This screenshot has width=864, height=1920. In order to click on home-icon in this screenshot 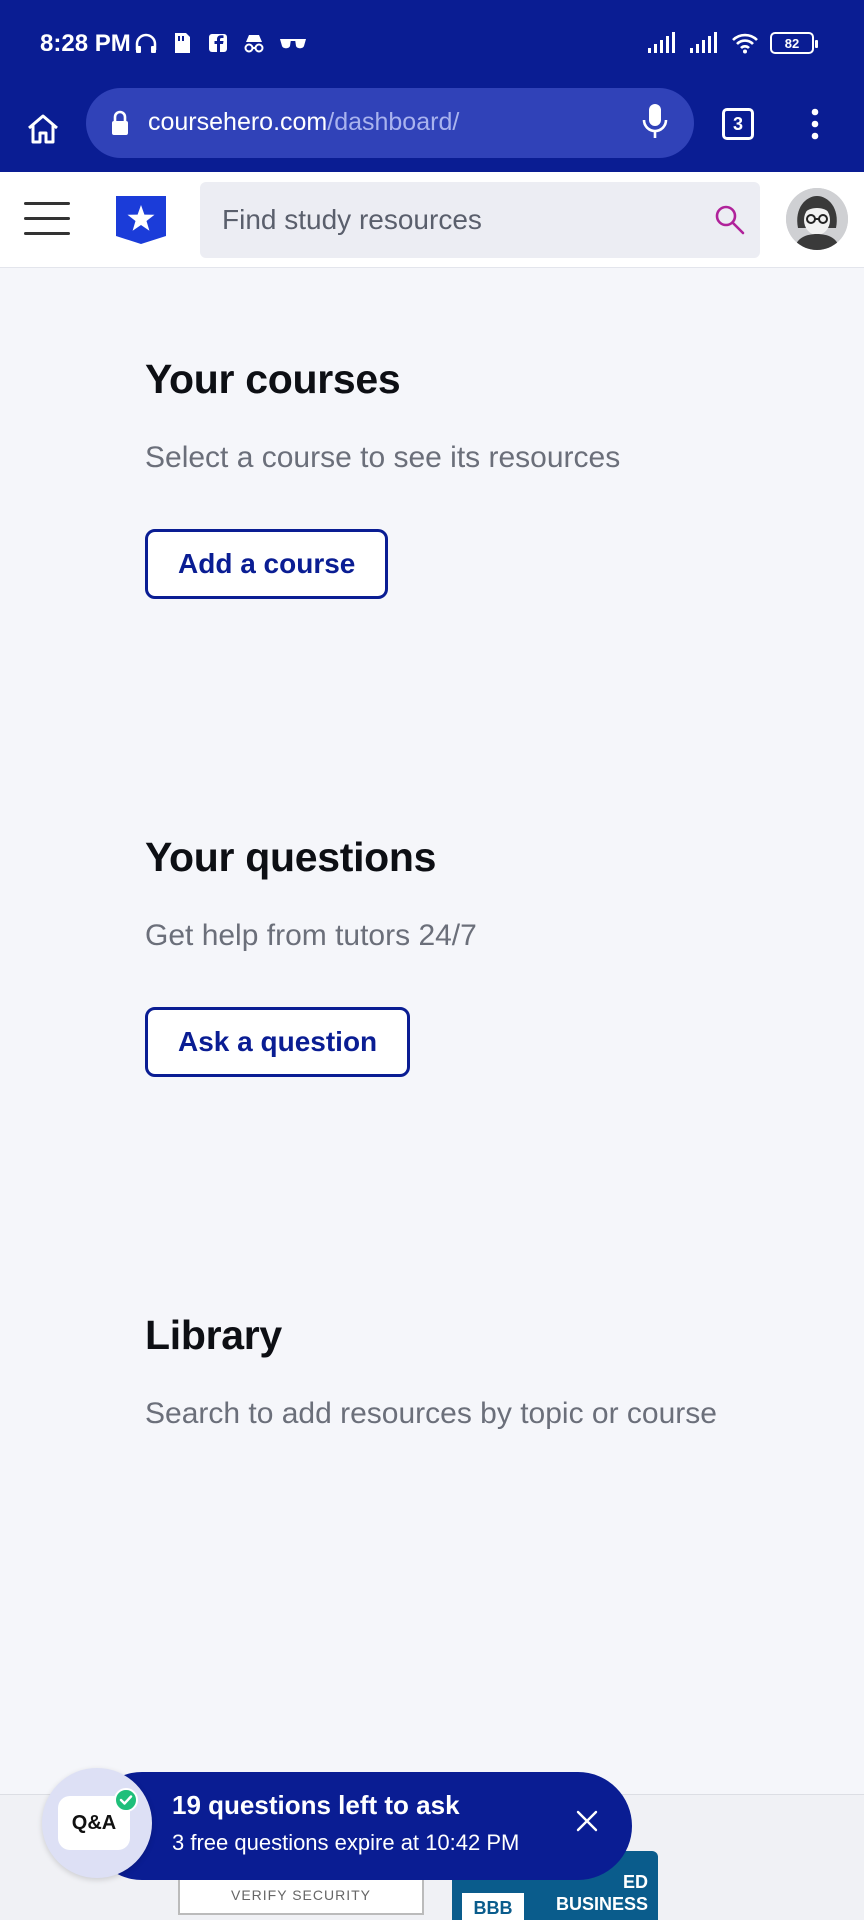, I will do `click(43, 129)`.